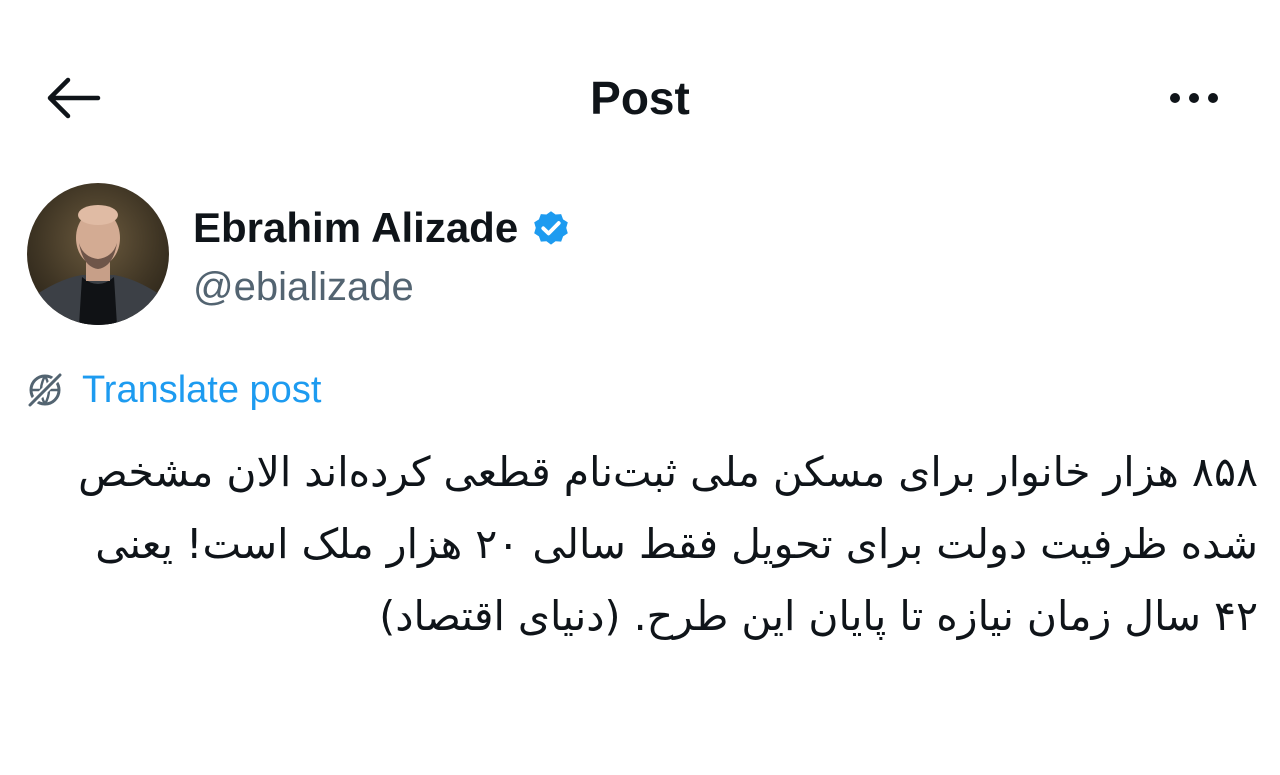  Describe the element at coordinates (355, 228) in the screenshot. I see `author-name: Ebrahim Alizade` at that location.